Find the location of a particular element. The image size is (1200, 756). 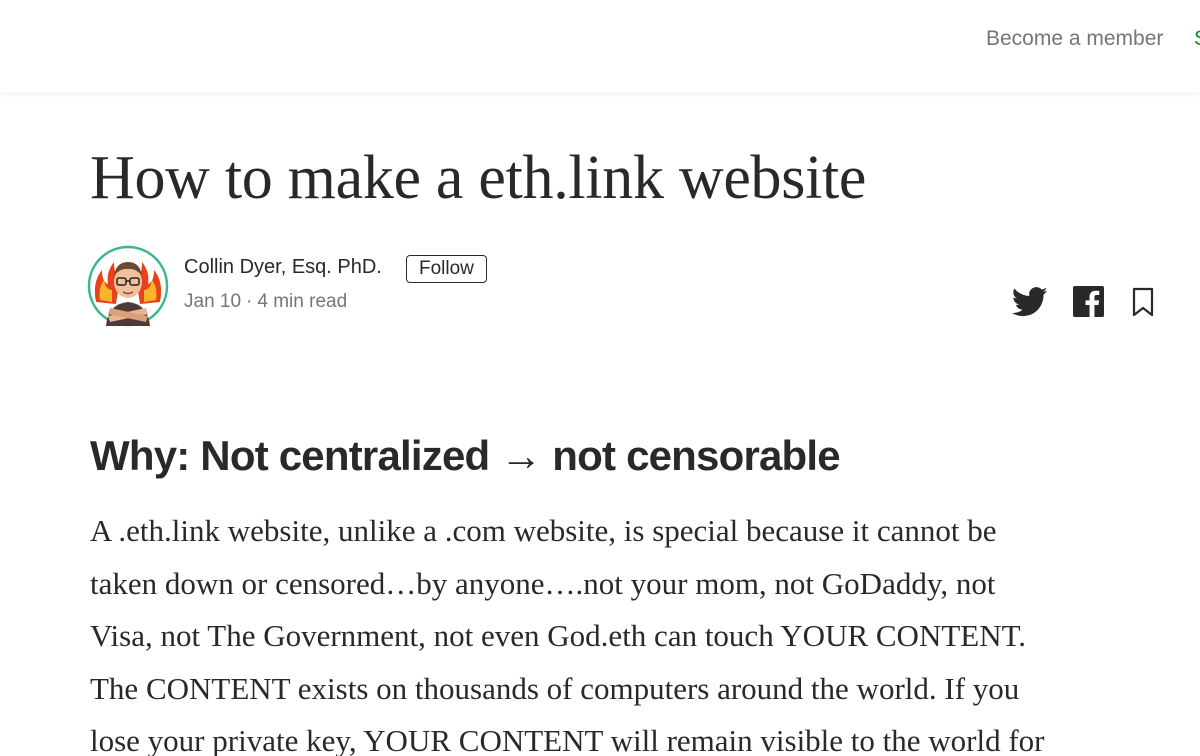

facebook-icon is located at coordinates (1088, 301).